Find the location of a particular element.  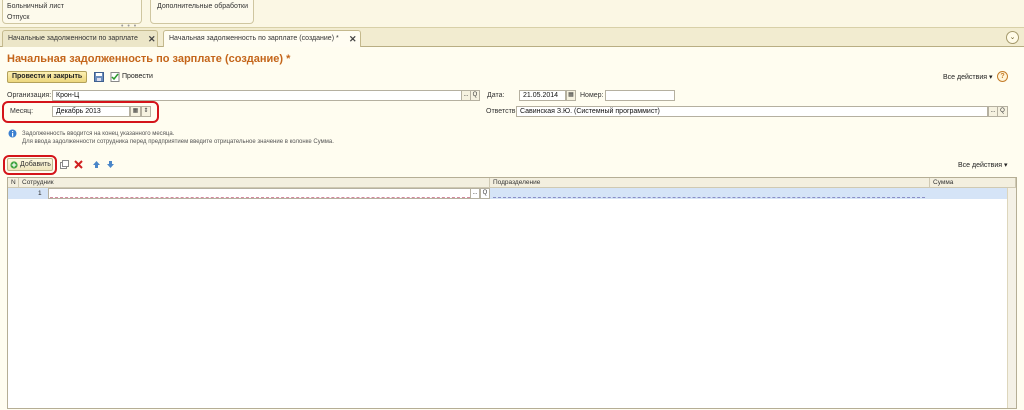

add-highlight is located at coordinates (30, 165).